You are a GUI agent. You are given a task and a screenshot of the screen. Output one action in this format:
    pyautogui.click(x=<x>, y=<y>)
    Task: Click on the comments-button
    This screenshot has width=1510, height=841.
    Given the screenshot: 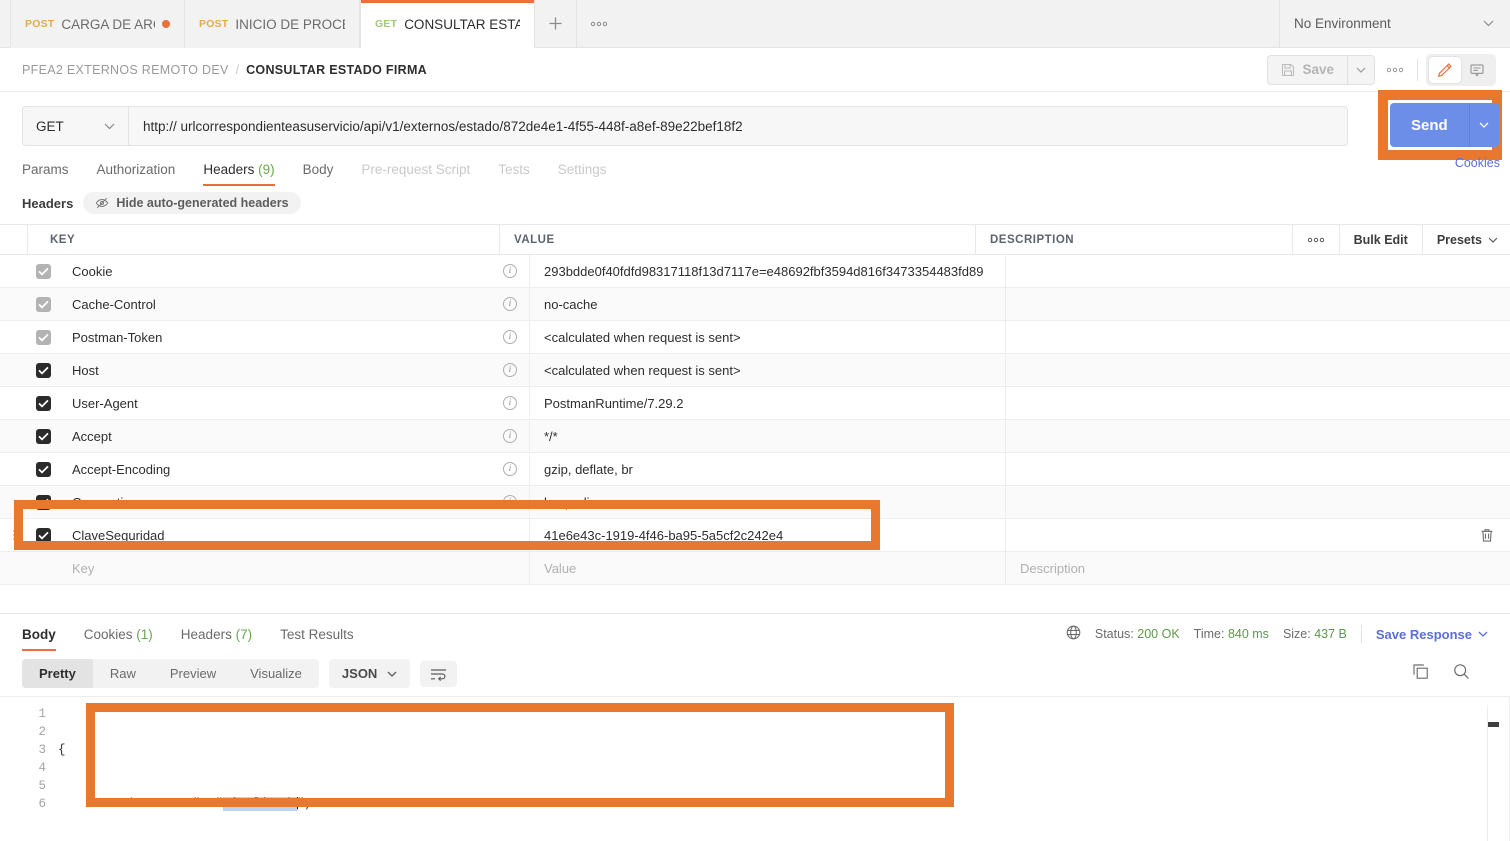 What is the action you would take?
    pyautogui.click(x=1477, y=70)
    